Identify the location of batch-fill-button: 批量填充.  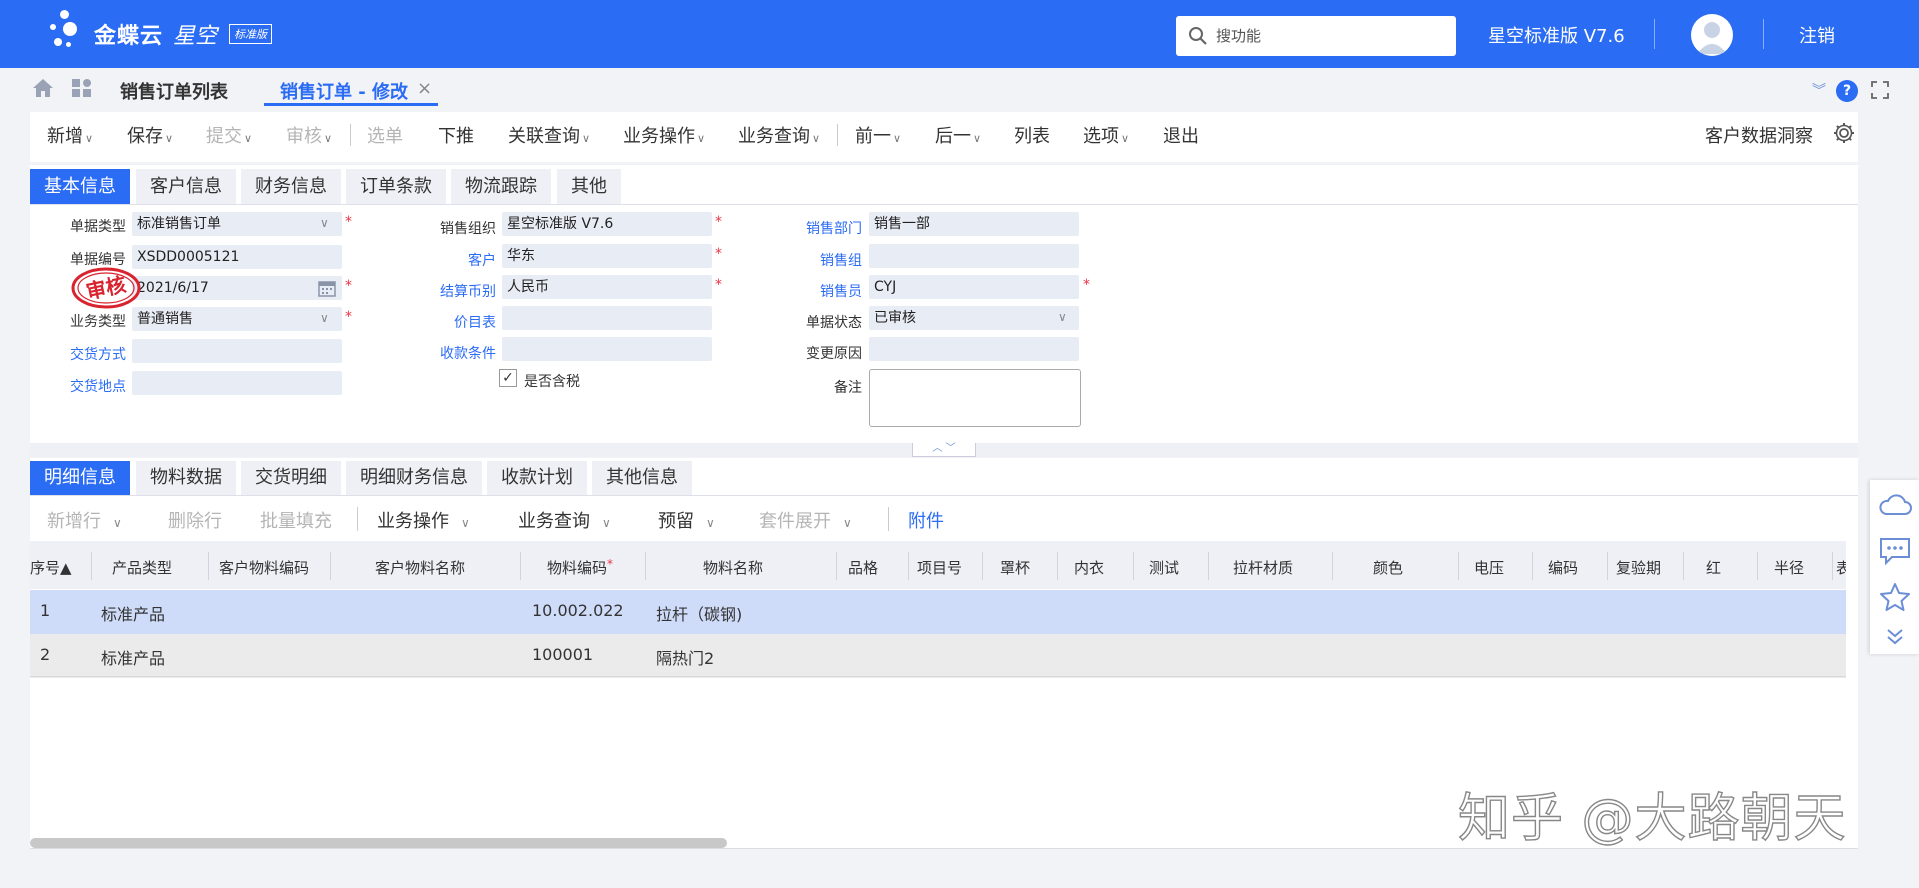
(296, 520).